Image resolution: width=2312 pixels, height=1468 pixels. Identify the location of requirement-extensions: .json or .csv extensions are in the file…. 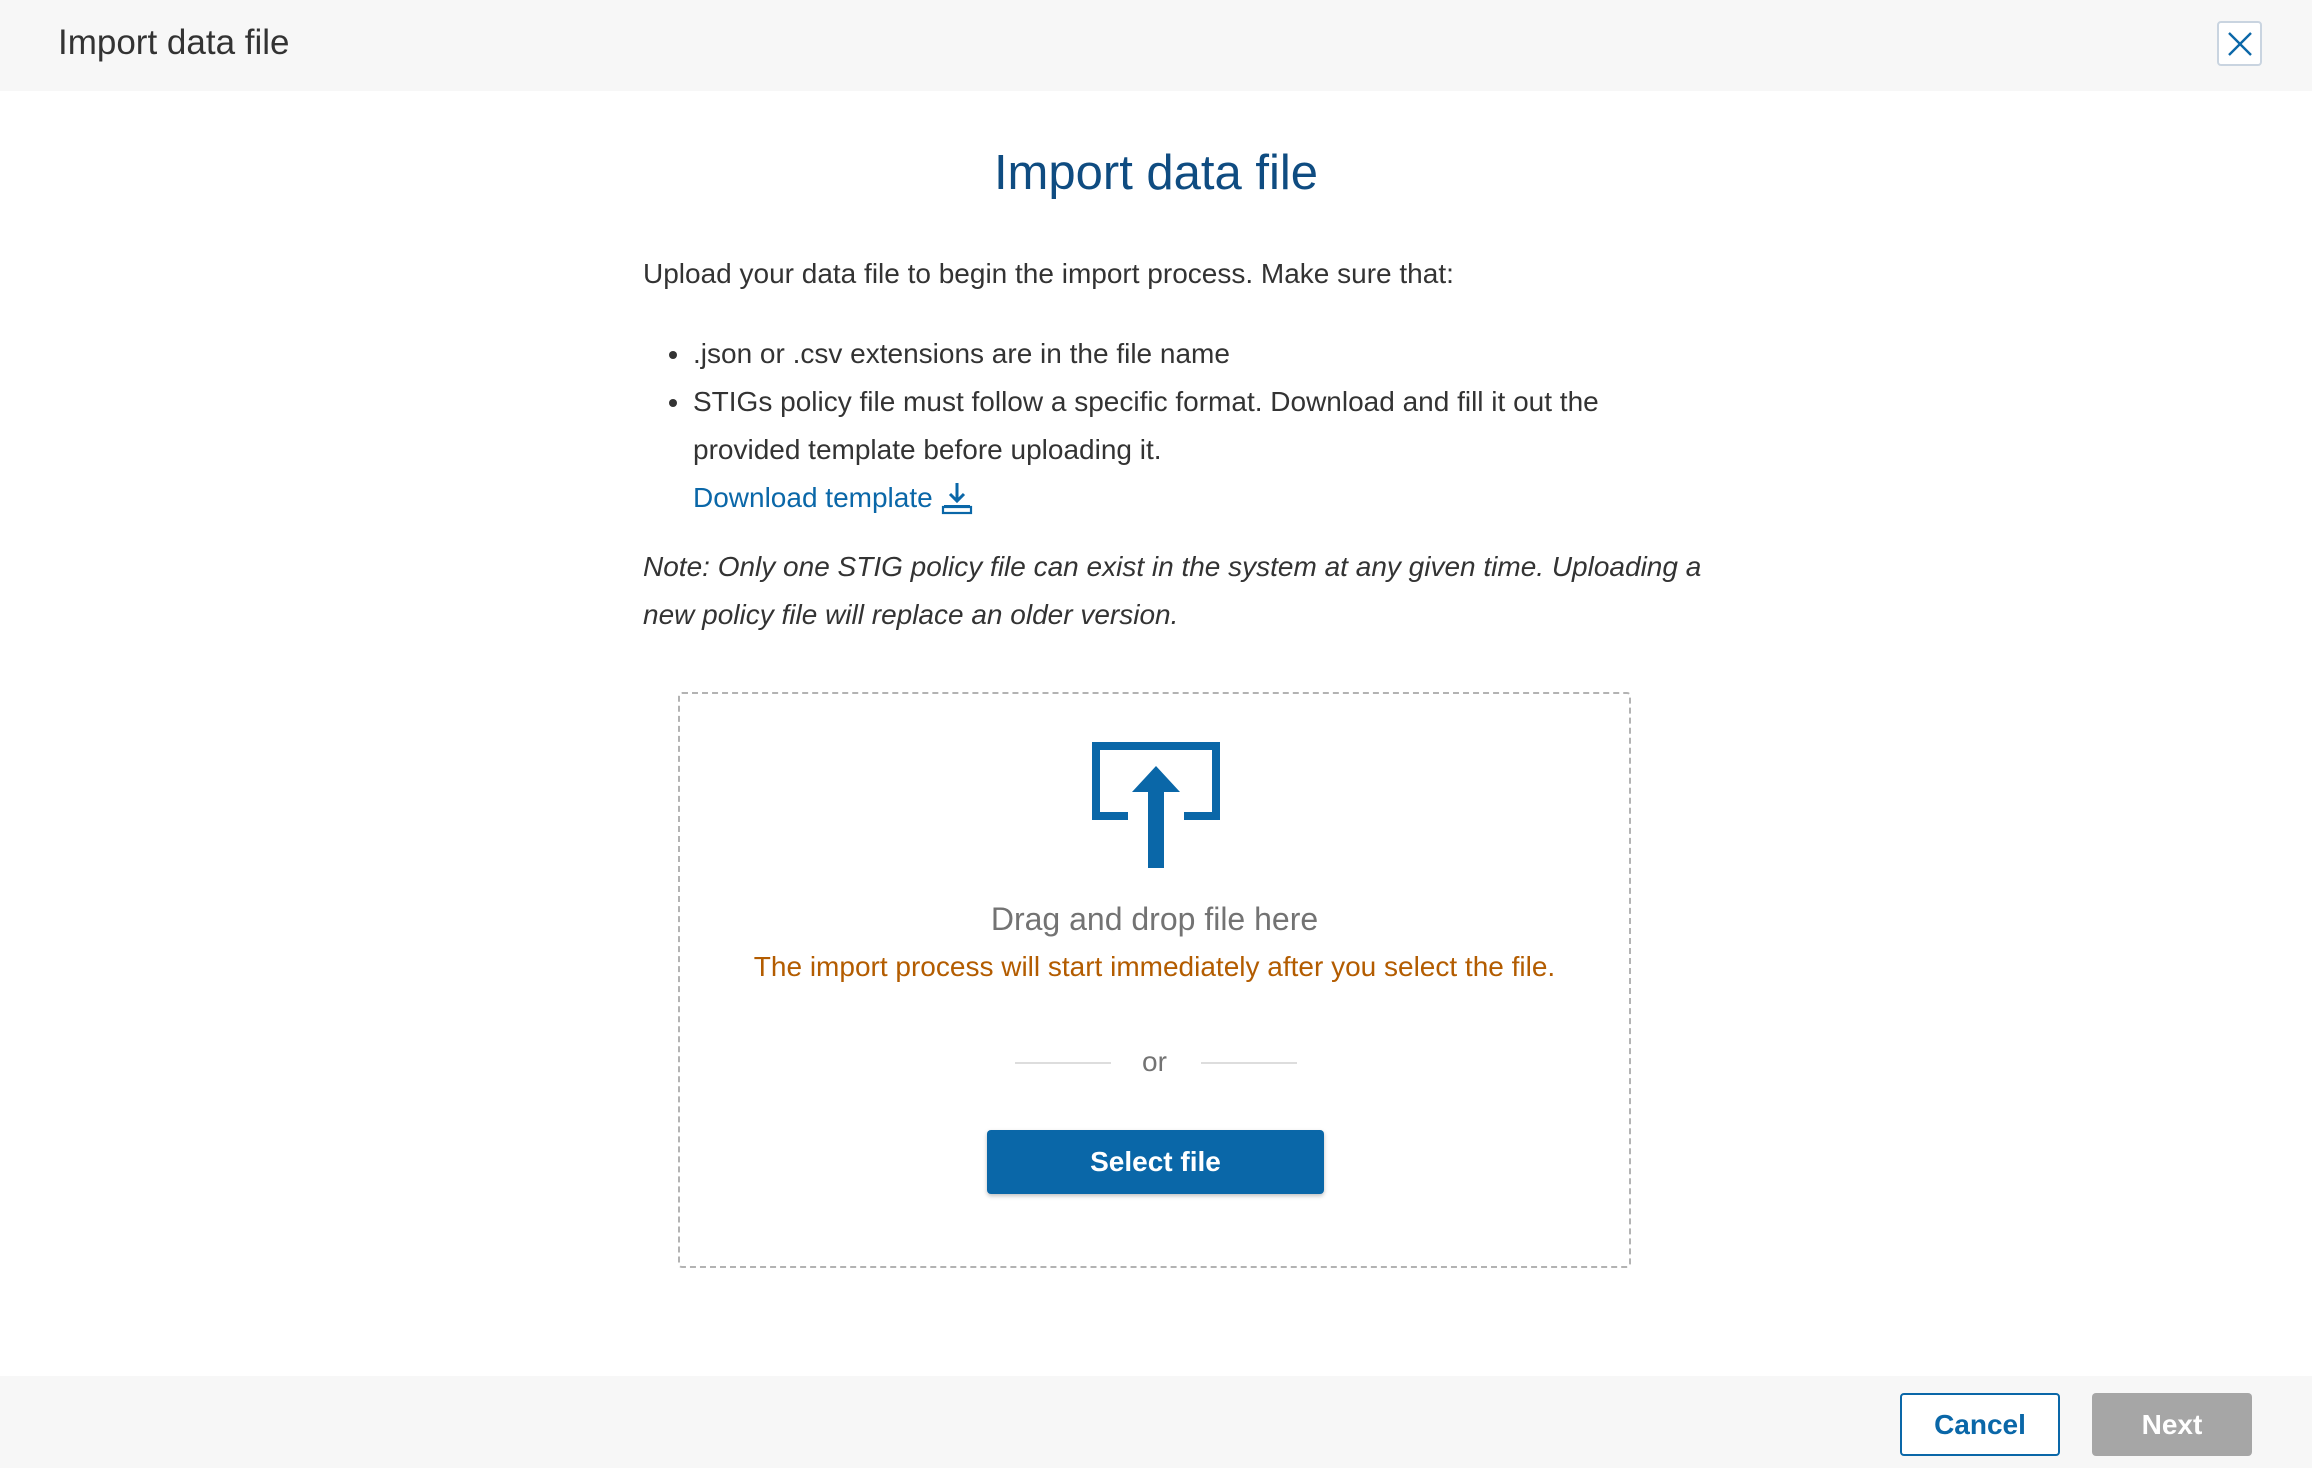
(961, 353).